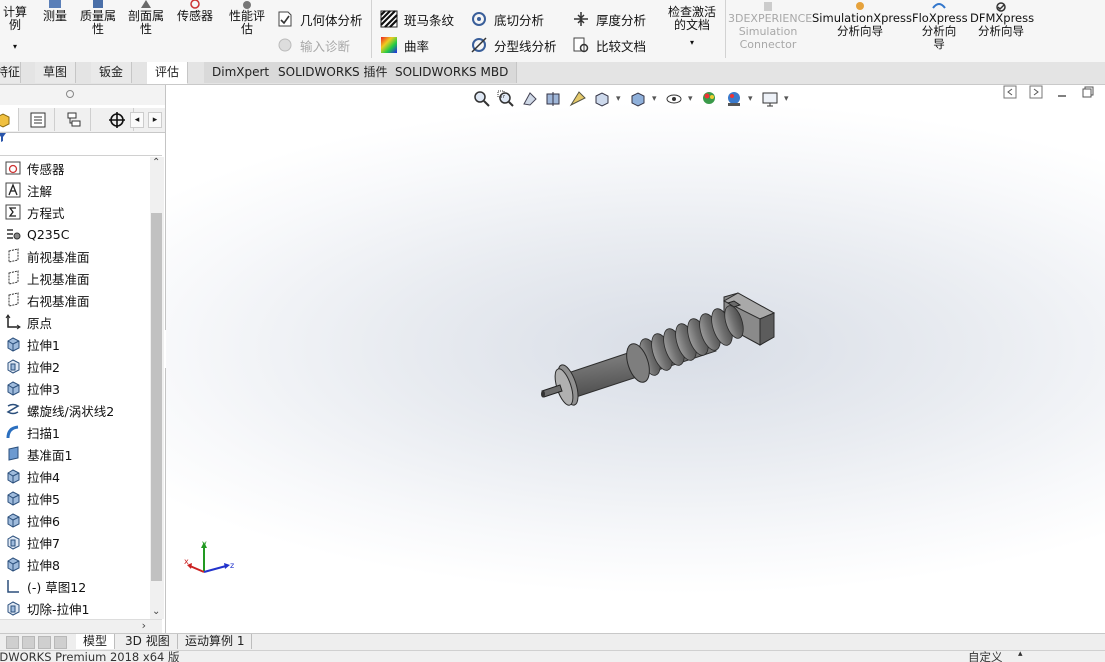 The height and width of the screenshot is (662, 1105). I want to click on tree-item: 右视基准面, so click(75, 300).